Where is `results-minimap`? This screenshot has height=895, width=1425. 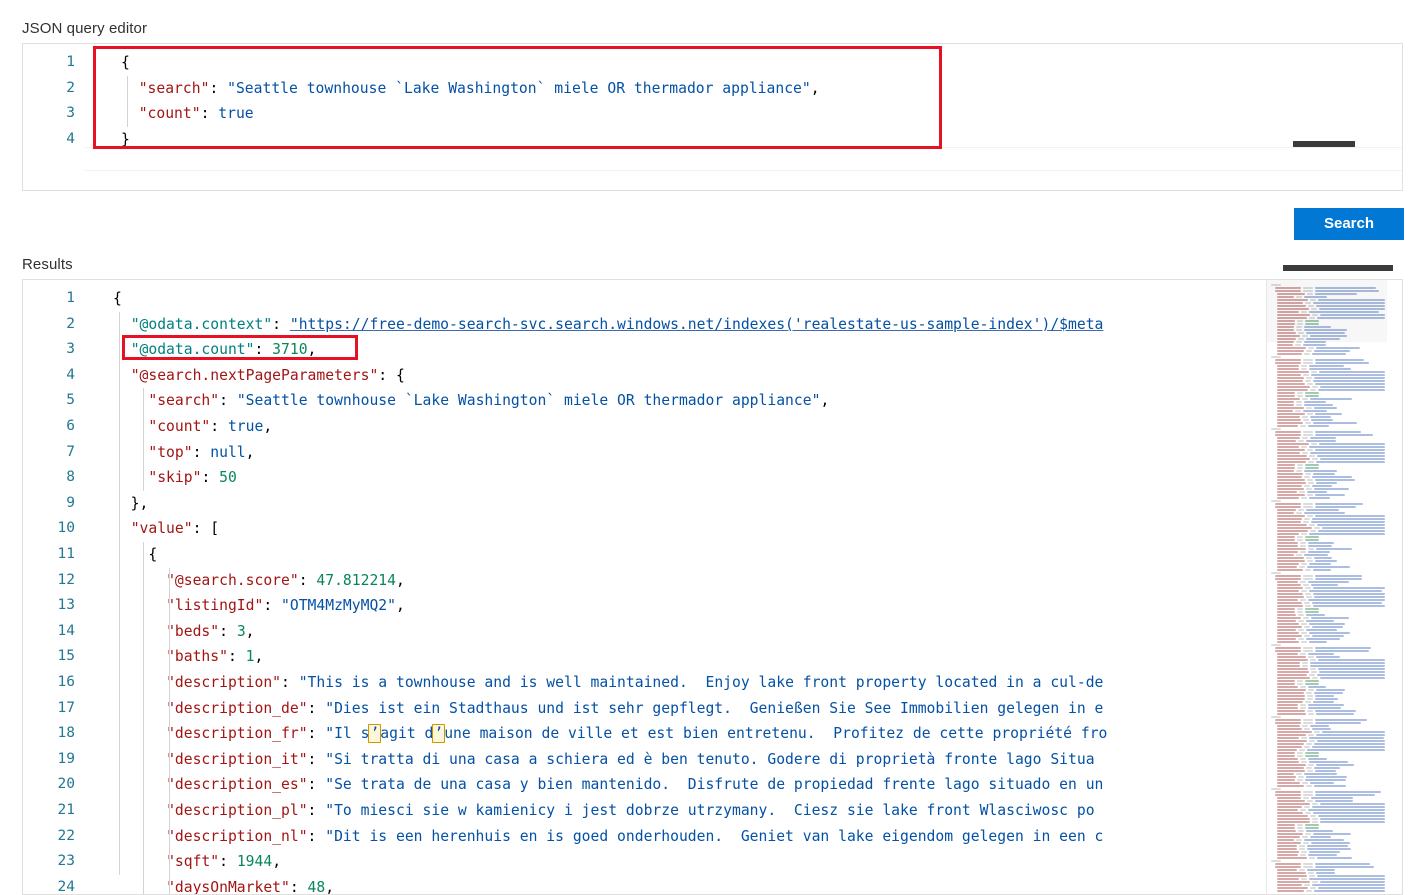
results-minimap is located at coordinates (1326, 587).